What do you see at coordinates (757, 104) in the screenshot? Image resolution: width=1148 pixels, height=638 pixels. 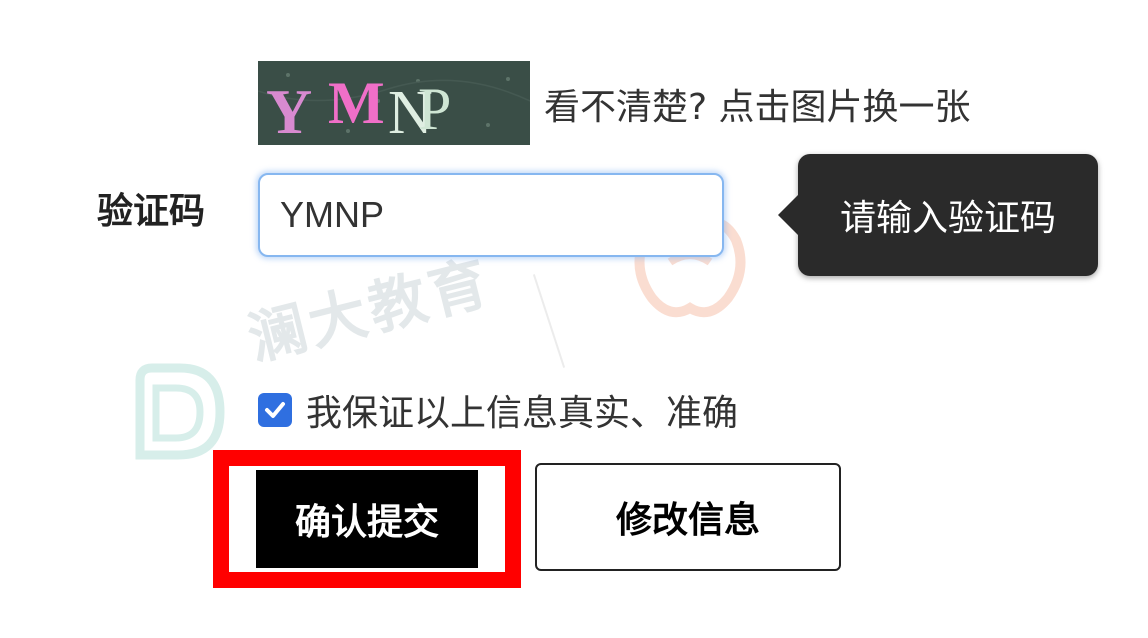 I see `captcha-refresh-hint: 看不清楚? 点击图片换一张` at bounding box center [757, 104].